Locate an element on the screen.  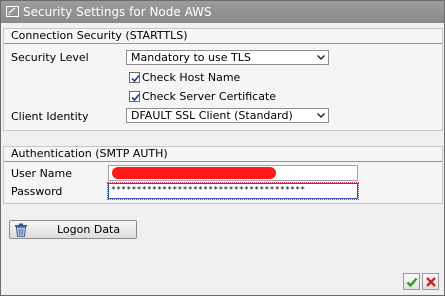
cancel-button is located at coordinates (430, 281).